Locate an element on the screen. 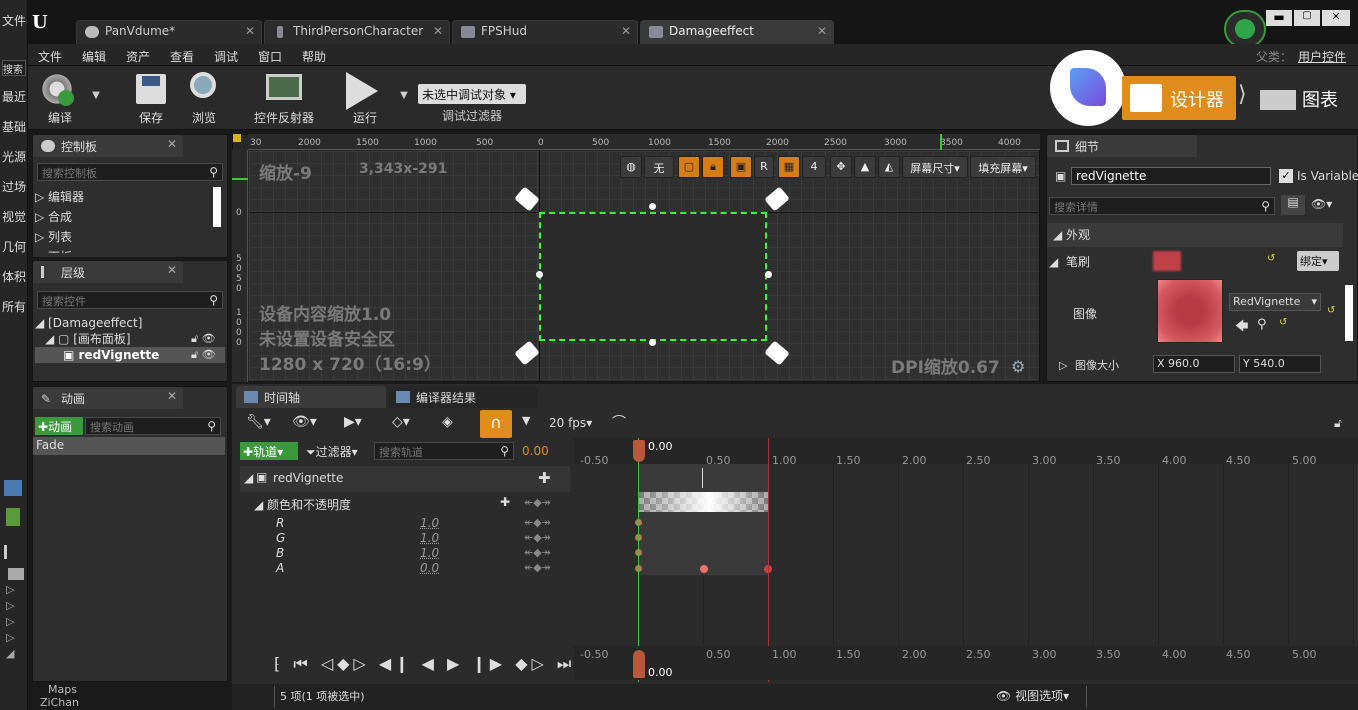  folder-zichan: ZiChan is located at coordinates (59, 702).